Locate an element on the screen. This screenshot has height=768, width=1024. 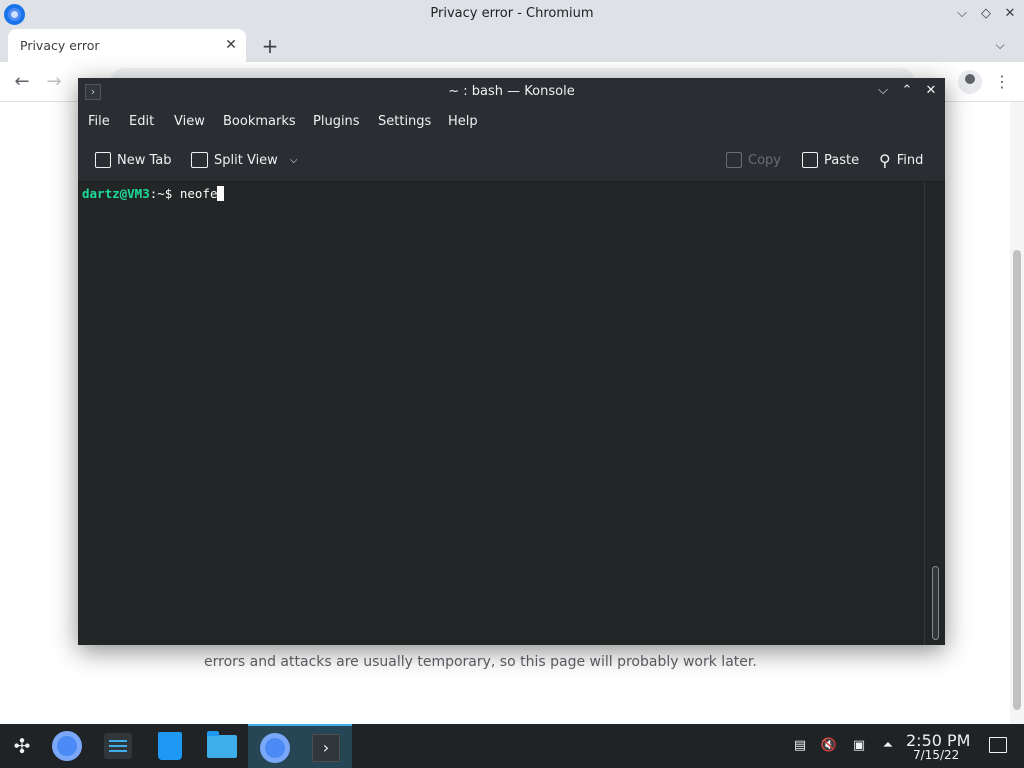
find-label: Find is located at coordinates (910, 160).